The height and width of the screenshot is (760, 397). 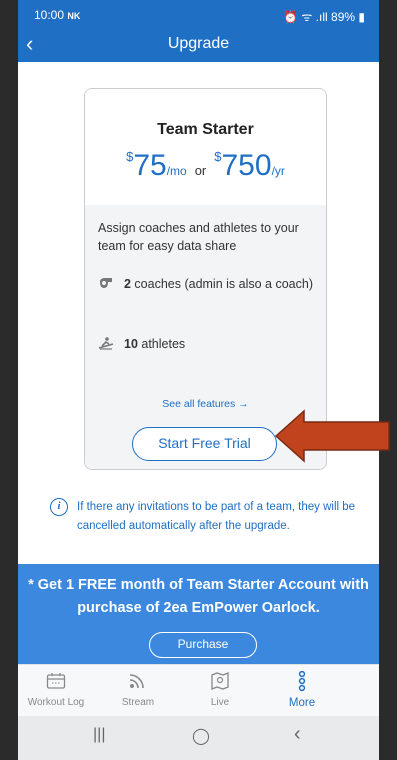 What do you see at coordinates (220, 702) in the screenshot?
I see `tab-live-label: Live` at bounding box center [220, 702].